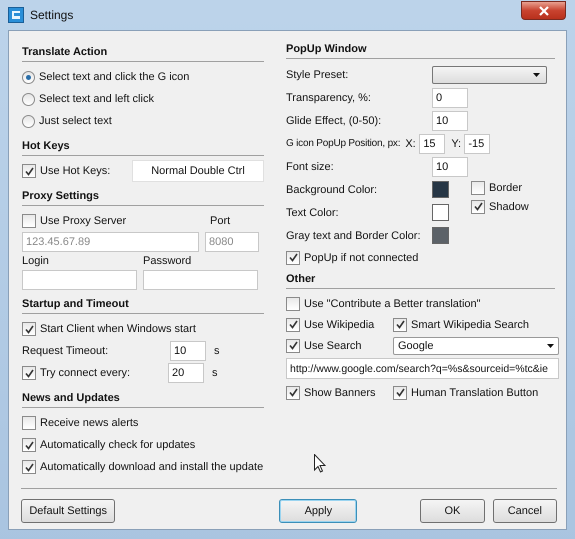  What do you see at coordinates (313, 212) in the screenshot?
I see `field-label: Text Color:` at bounding box center [313, 212].